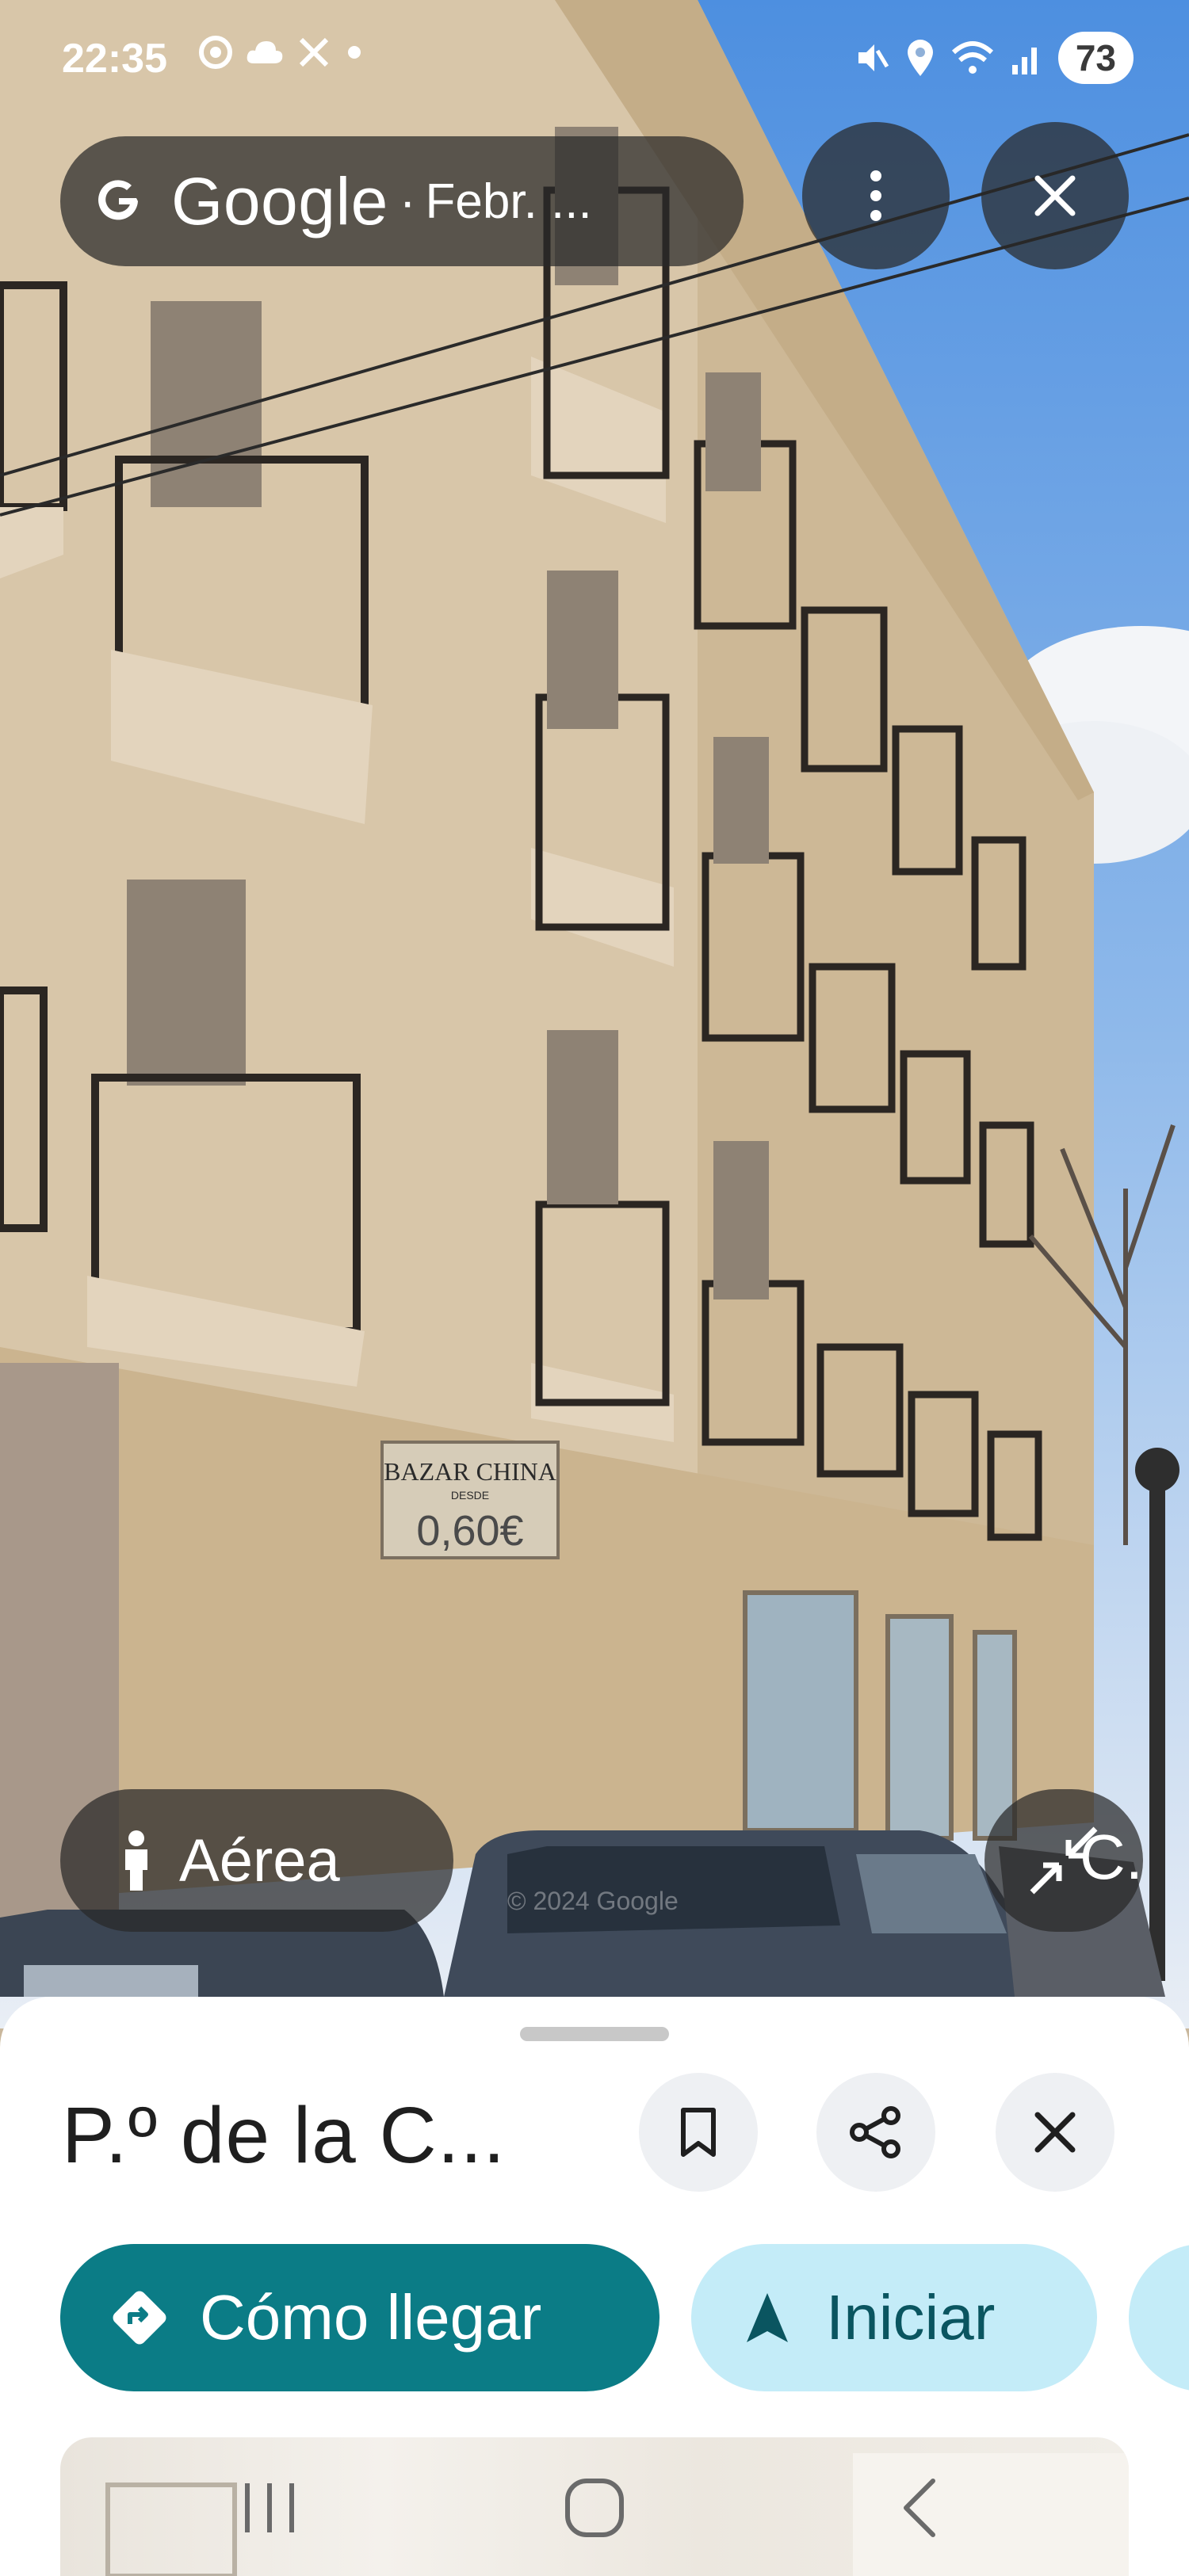  I want to click on recent-apps-icon, so click(269, 2507).